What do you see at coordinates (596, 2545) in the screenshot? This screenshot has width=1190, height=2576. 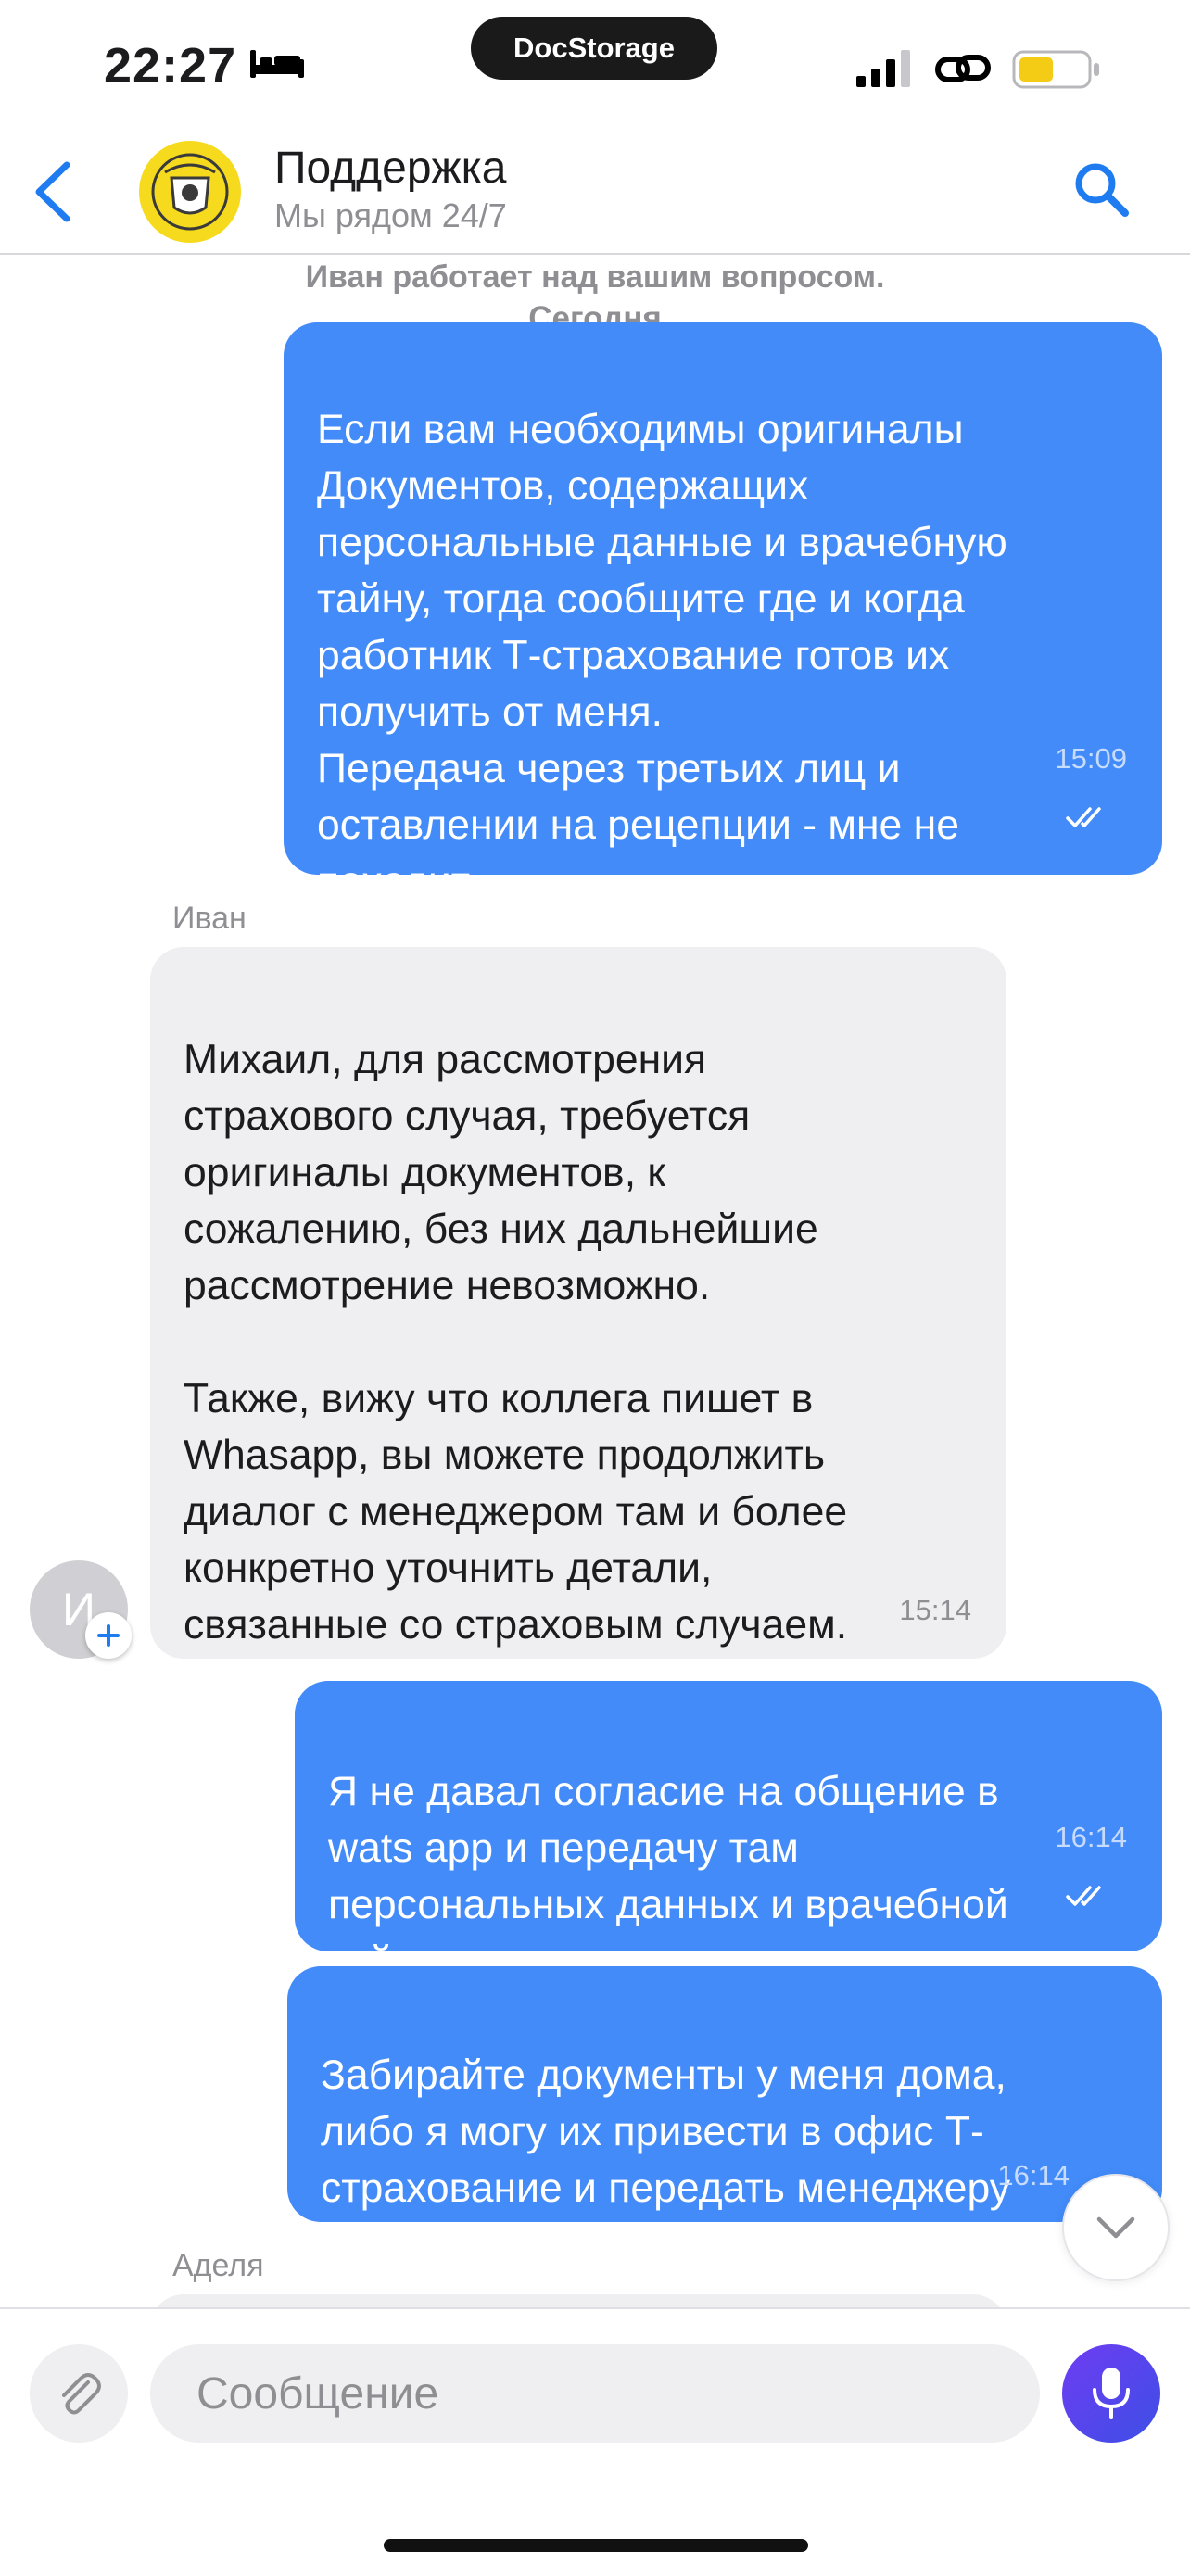 I see `home-indicator` at bounding box center [596, 2545].